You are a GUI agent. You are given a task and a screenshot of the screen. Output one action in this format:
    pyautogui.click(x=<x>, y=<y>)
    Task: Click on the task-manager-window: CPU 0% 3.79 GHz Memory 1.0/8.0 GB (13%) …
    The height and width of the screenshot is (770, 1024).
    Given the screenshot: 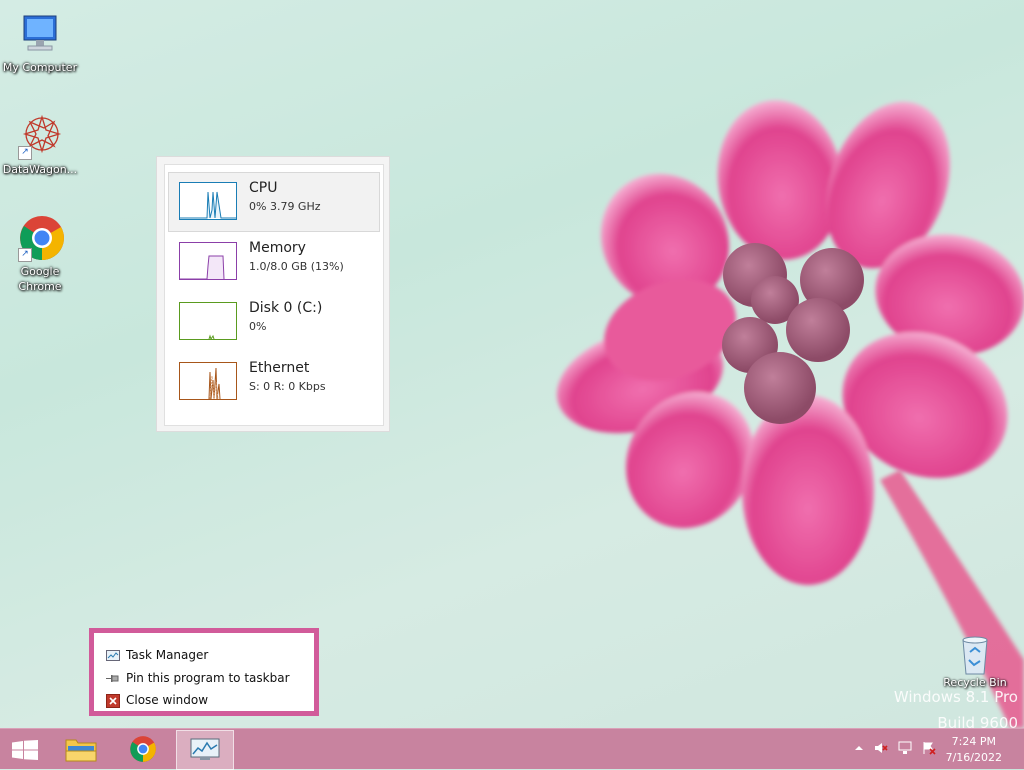 What is the action you would take?
    pyautogui.click(x=273, y=294)
    